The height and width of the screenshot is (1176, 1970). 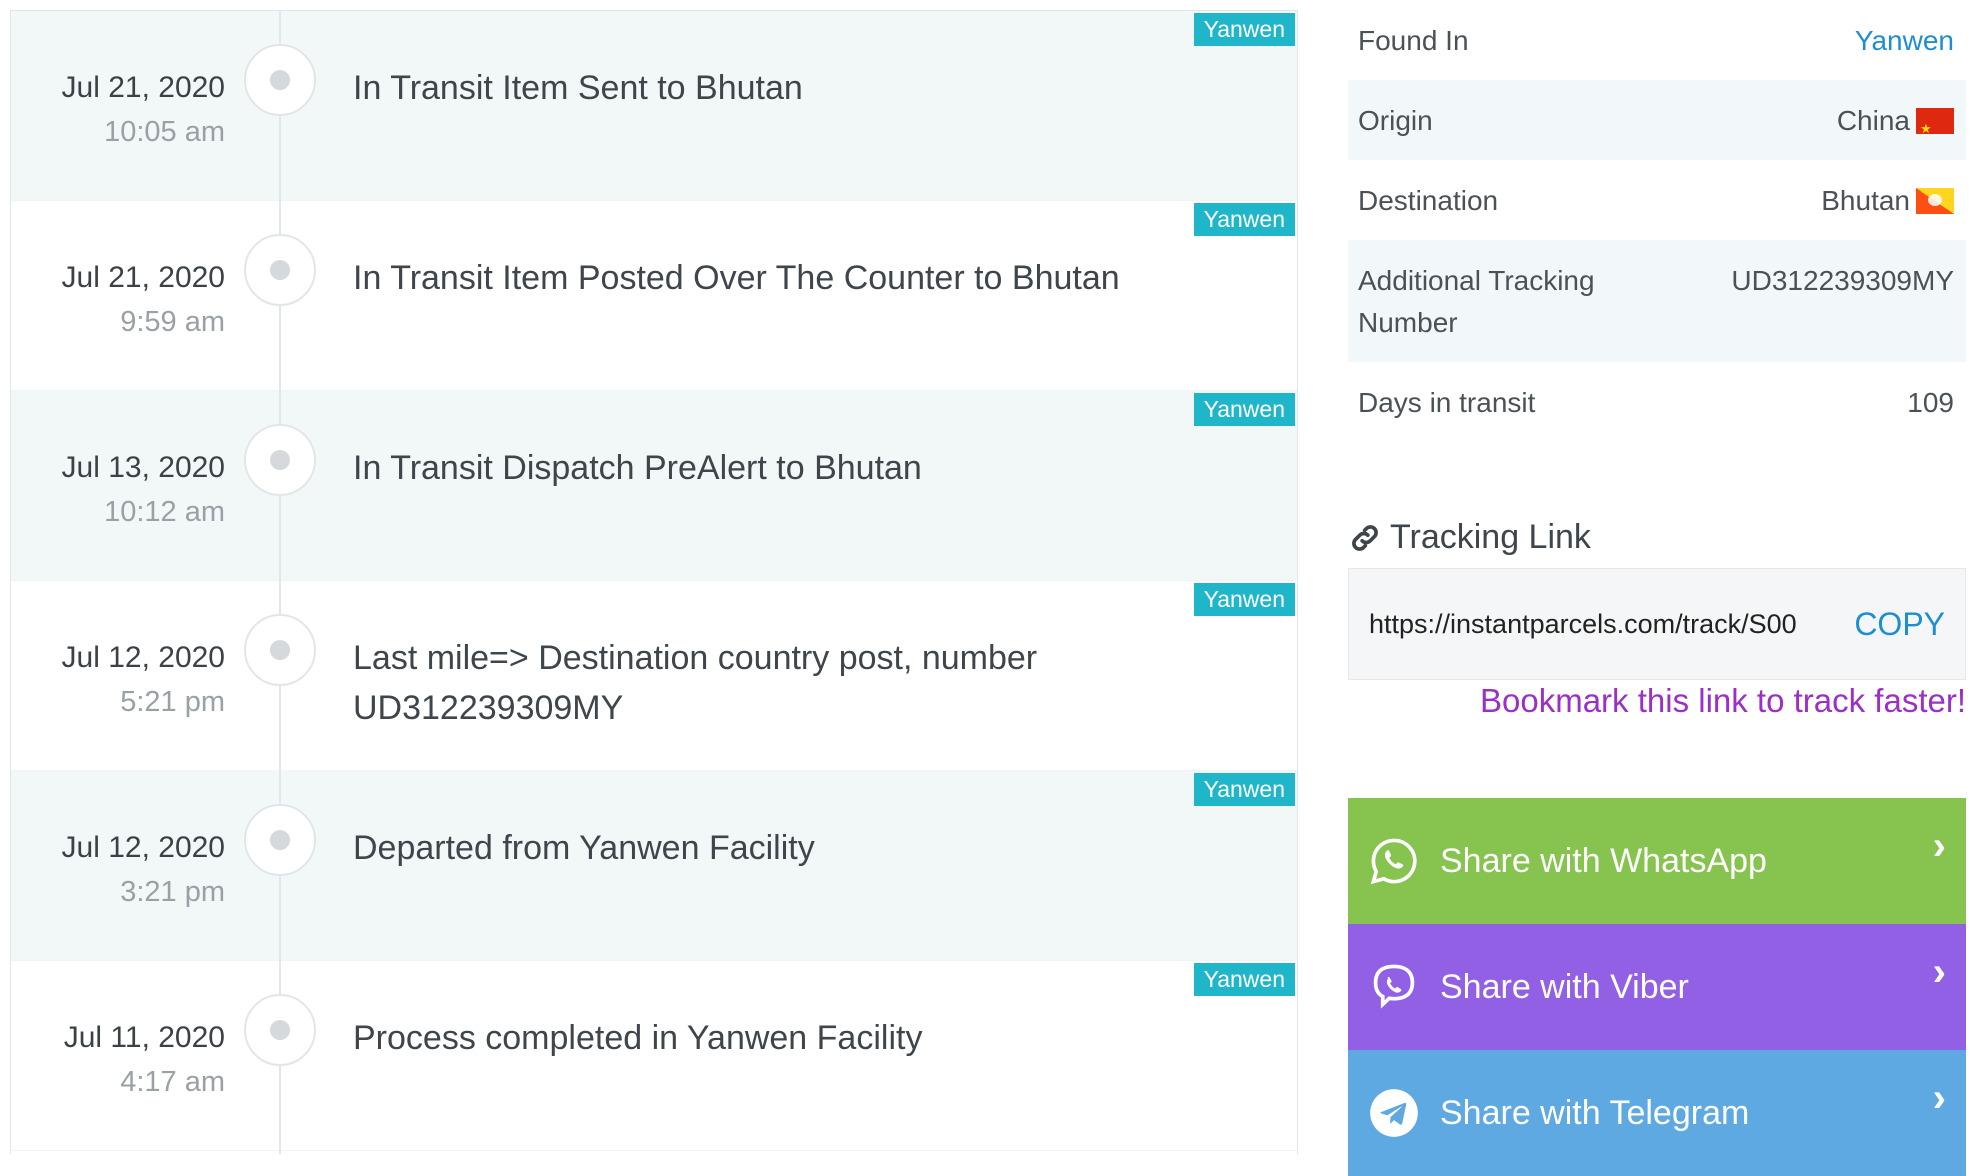 What do you see at coordinates (143, 467) in the screenshot?
I see `event-date: Jul 13, 2020` at bounding box center [143, 467].